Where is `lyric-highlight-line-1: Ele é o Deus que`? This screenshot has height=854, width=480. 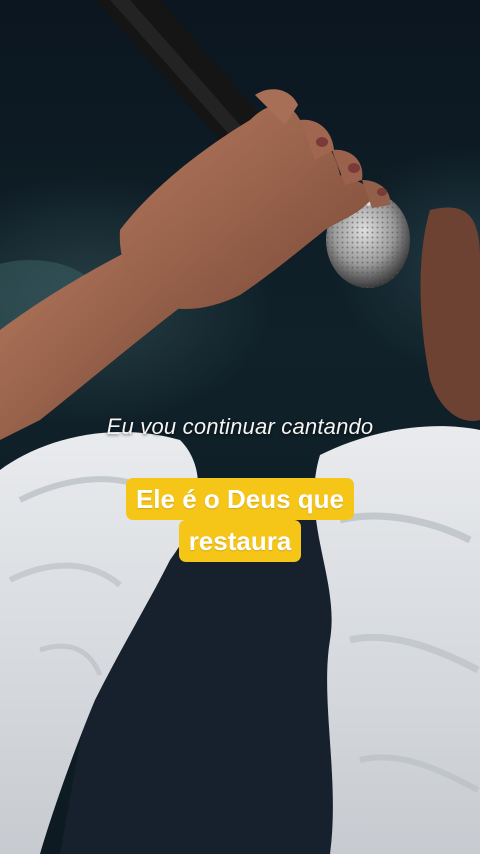 lyric-highlight-line-1: Ele é o Deus que is located at coordinates (240, 499).